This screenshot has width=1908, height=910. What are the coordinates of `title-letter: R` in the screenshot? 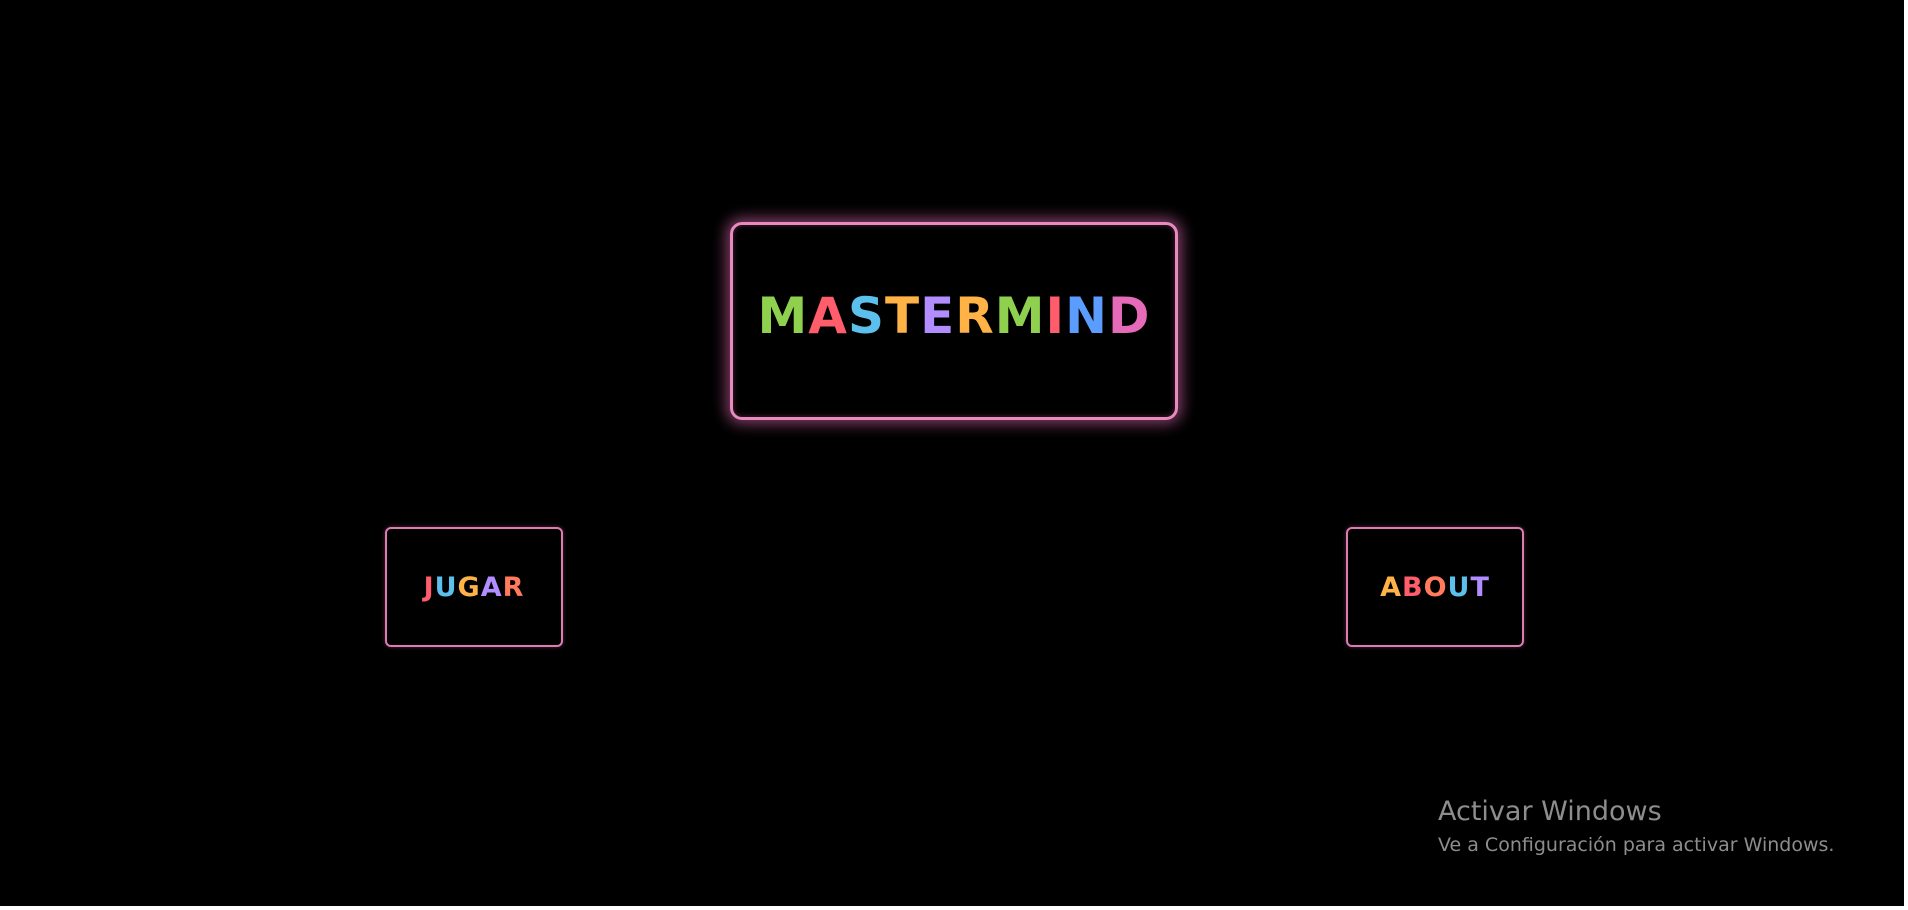 It's located at (975, 316).